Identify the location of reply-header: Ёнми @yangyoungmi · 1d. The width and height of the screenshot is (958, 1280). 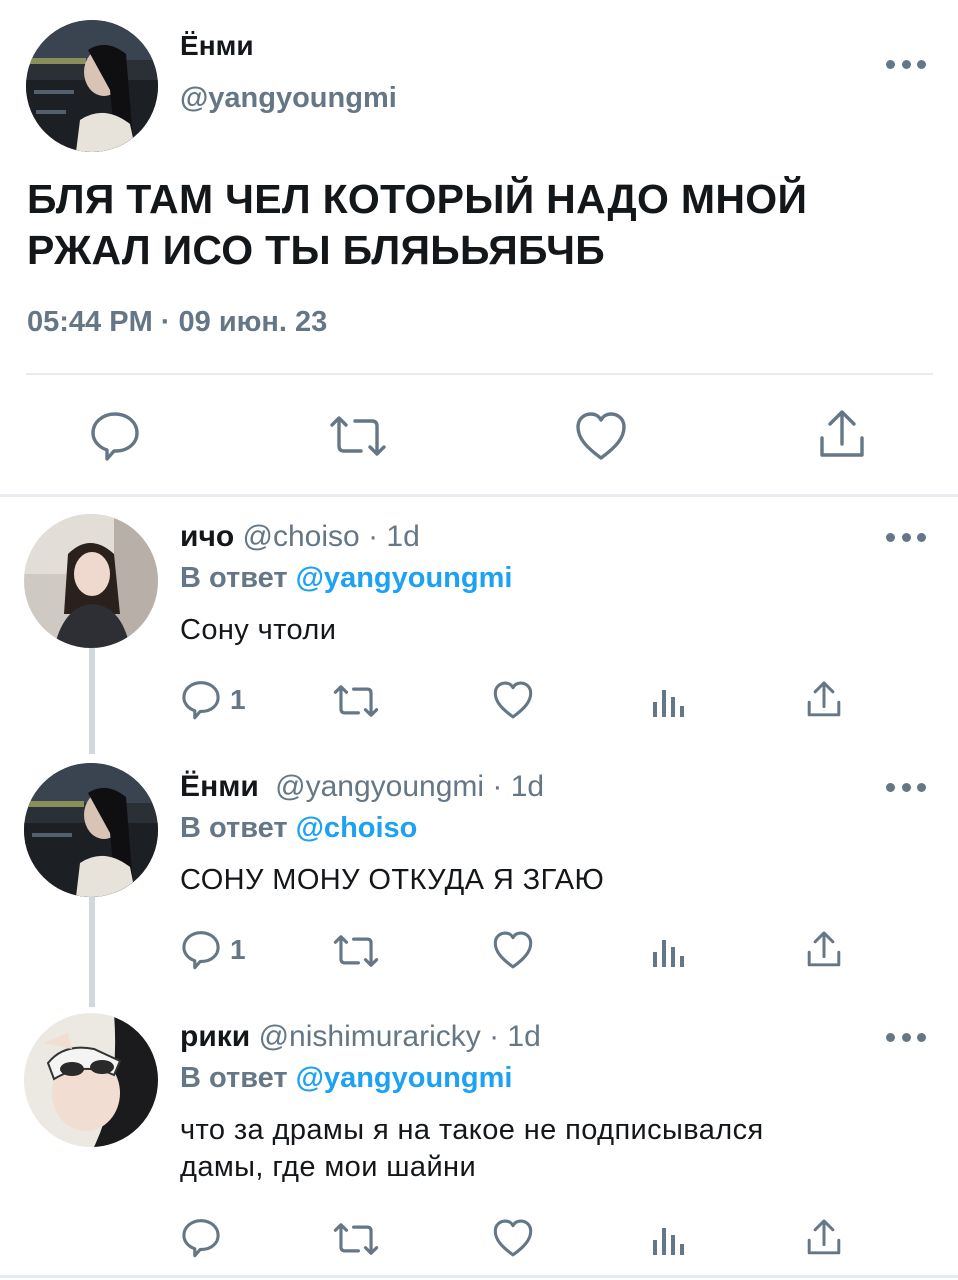
(362, 787).